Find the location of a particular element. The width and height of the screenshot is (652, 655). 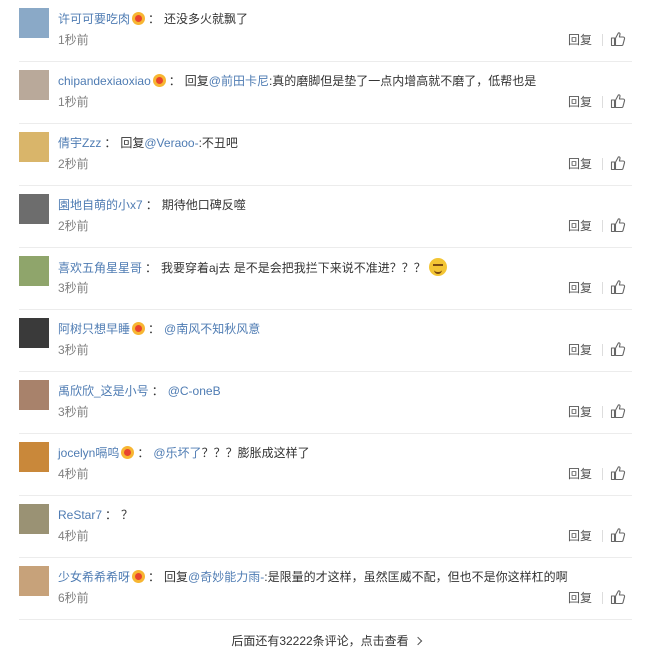

comment-item: 许可可要吃肉 ：还没多火就飘了 1秒前 回复 is located at coordinates (326, 31).